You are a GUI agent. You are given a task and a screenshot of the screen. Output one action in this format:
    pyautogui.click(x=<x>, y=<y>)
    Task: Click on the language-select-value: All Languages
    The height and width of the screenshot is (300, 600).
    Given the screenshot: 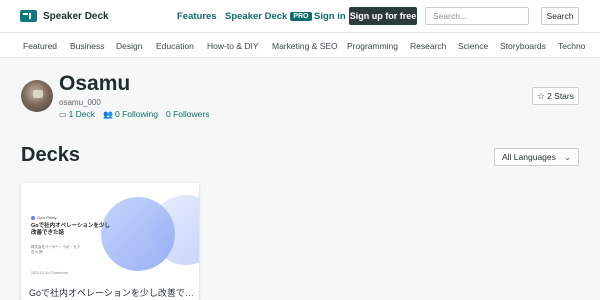 What is the action you would take?
    pyautogui.click(x=529, y=157)
    